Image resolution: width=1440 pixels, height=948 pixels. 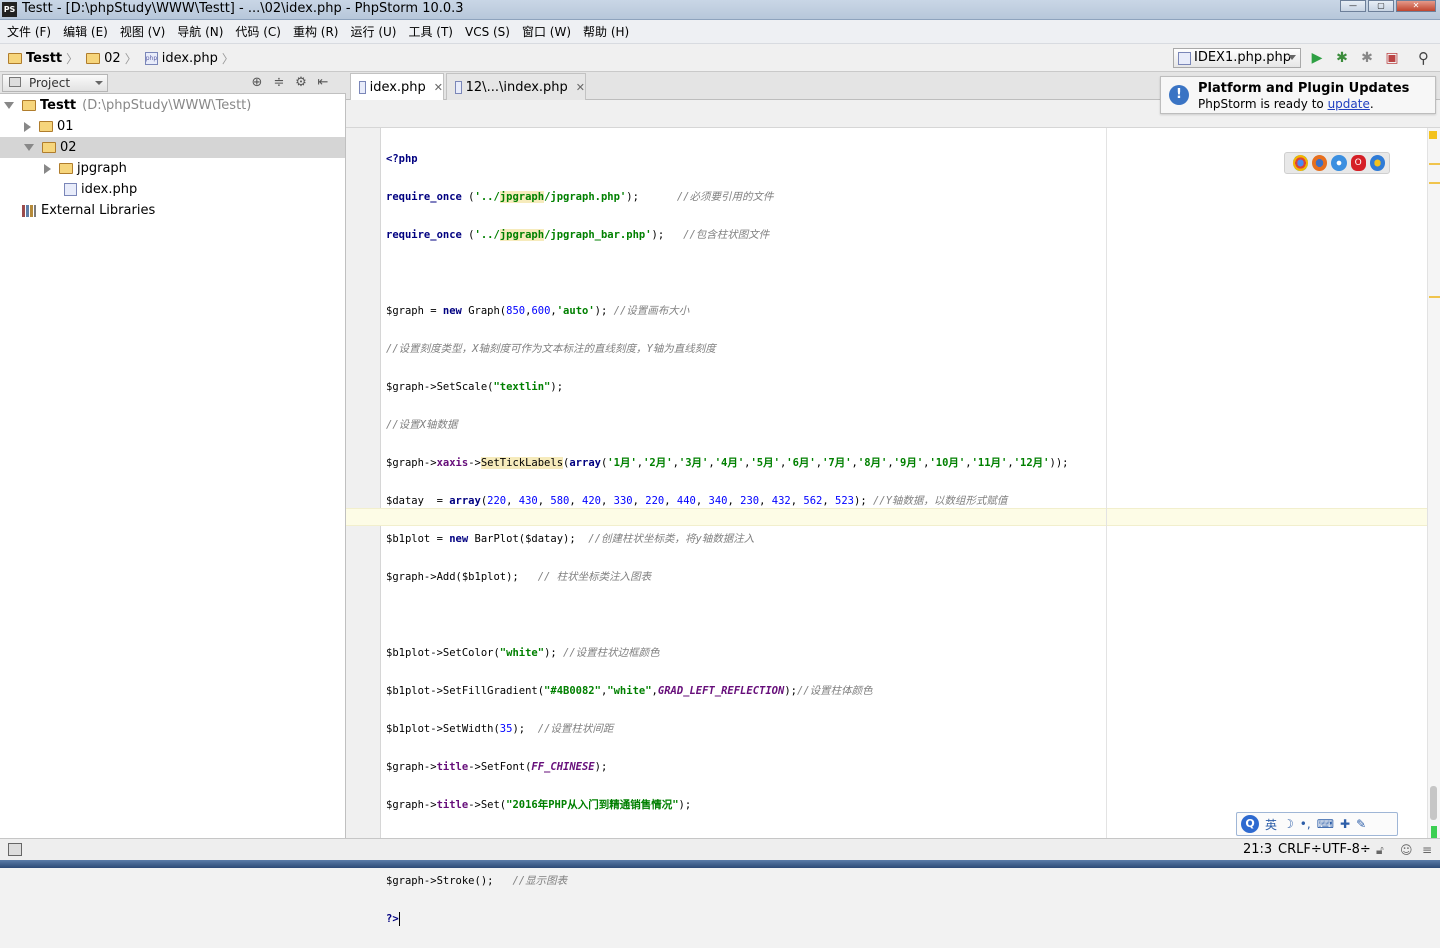 What do you see at coordinates (1371, 104) in the screenshot?
I see `notification-suffix: .` at bounding box center [1371, 104].